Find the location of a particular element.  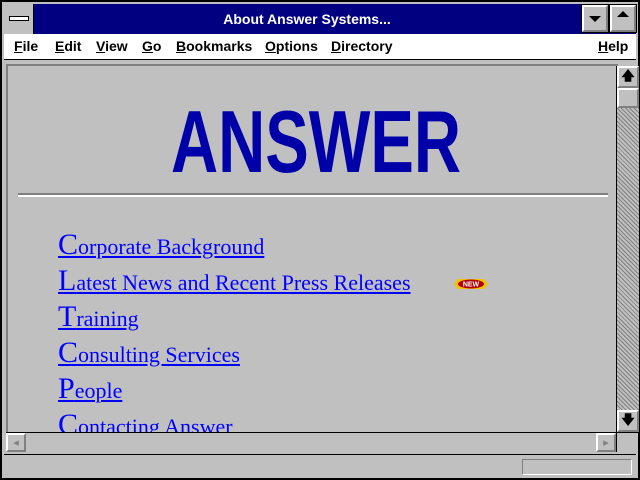

status-text is located at coordinates (262, 467).